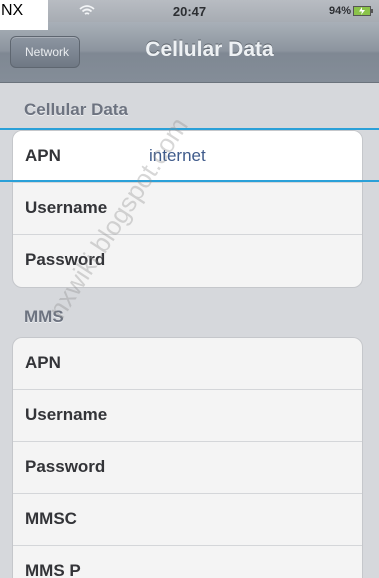  What do you see at coordinates (187, 364) in the screenshot?
I see `mms-apn-field: APN` at bounding box center [187, 364].